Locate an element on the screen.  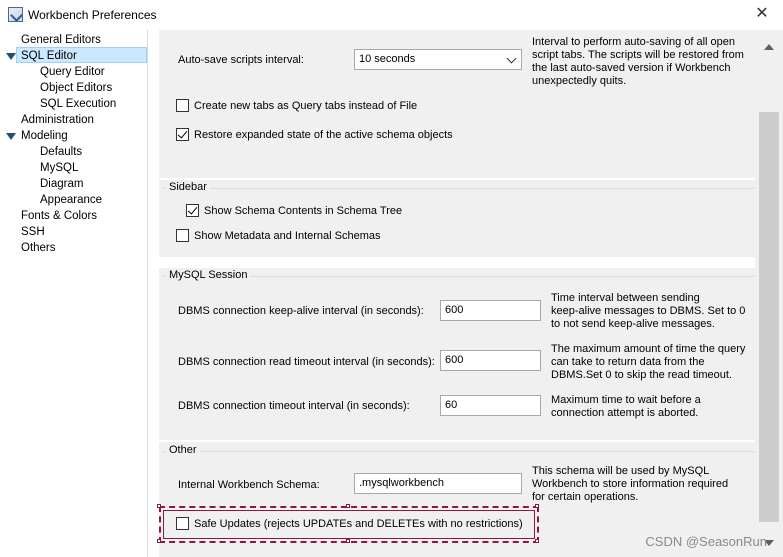
show-metadata-label: Show Metadata and Internal Schemas is located at coordinates (287, 236).